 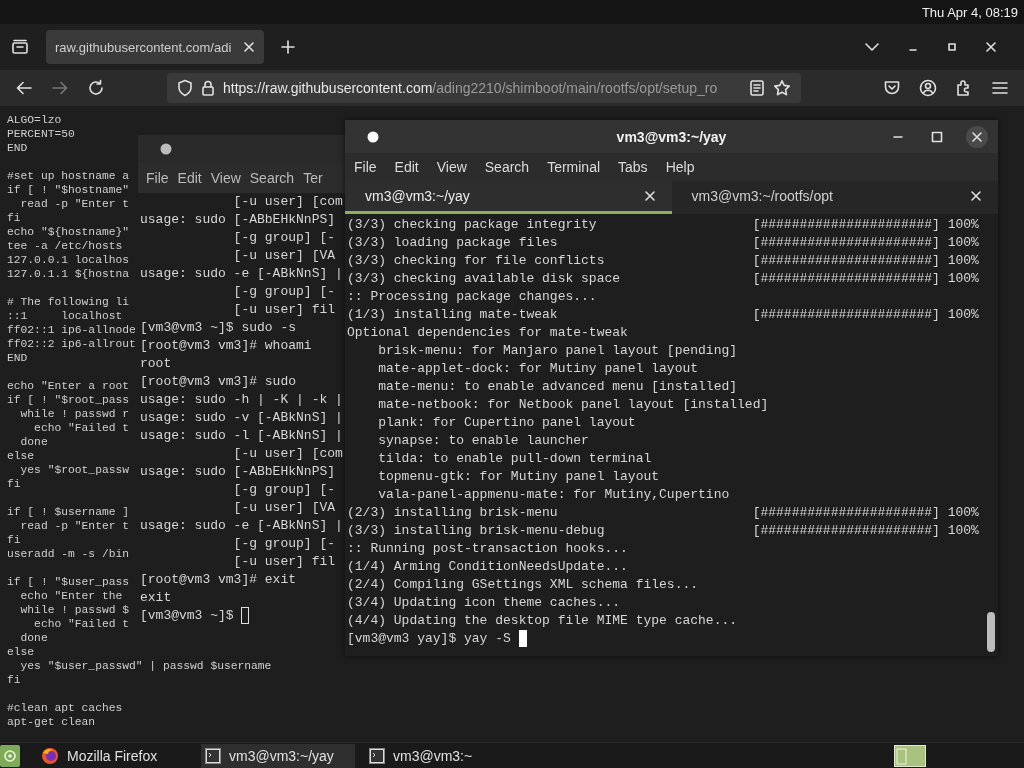 What do you see at coordinates (508, 197) in the screenshot?
I see `terminal-tab: vm3@vm3:~/yay` at bounding box center [508, 197].